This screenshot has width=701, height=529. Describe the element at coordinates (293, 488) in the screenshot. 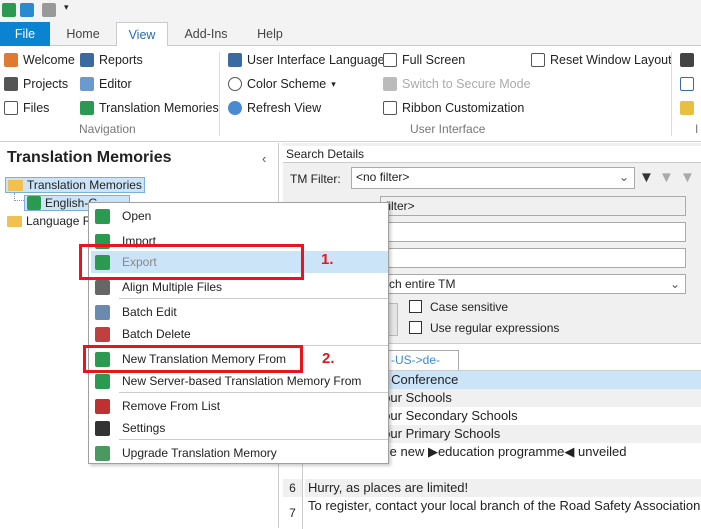

I see `row-number: 6` at that location.